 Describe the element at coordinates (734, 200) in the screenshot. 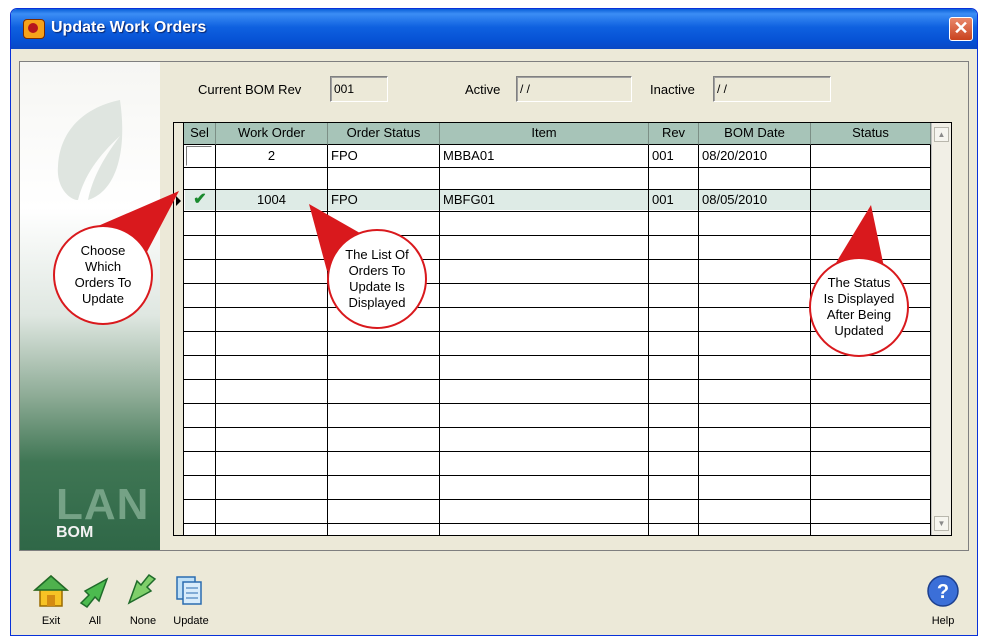

I see `cell-bom-date: 08/05/2010` at that location.